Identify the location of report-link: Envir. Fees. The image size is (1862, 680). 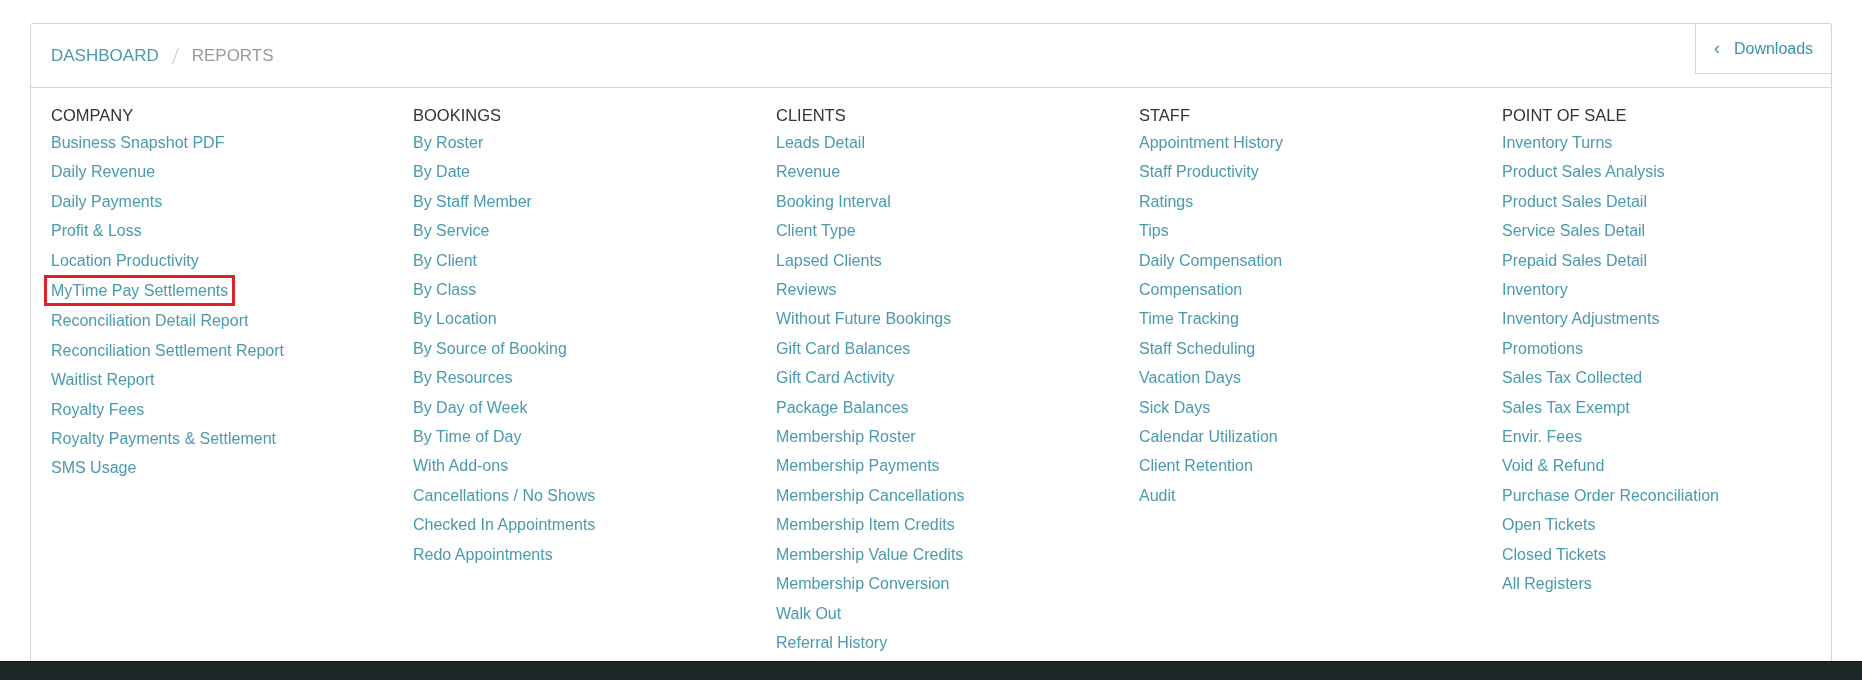
(1542, 437).